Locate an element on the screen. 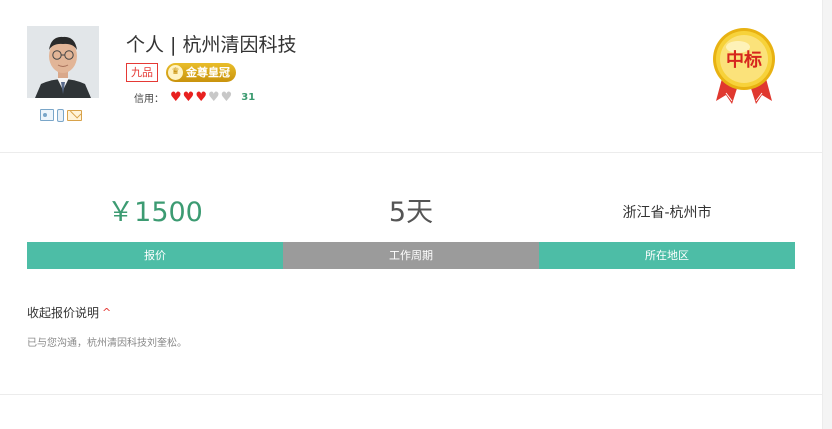 The height and width of the screenshot is (429, 832). verification-icons is located at coordinates (61, 115).